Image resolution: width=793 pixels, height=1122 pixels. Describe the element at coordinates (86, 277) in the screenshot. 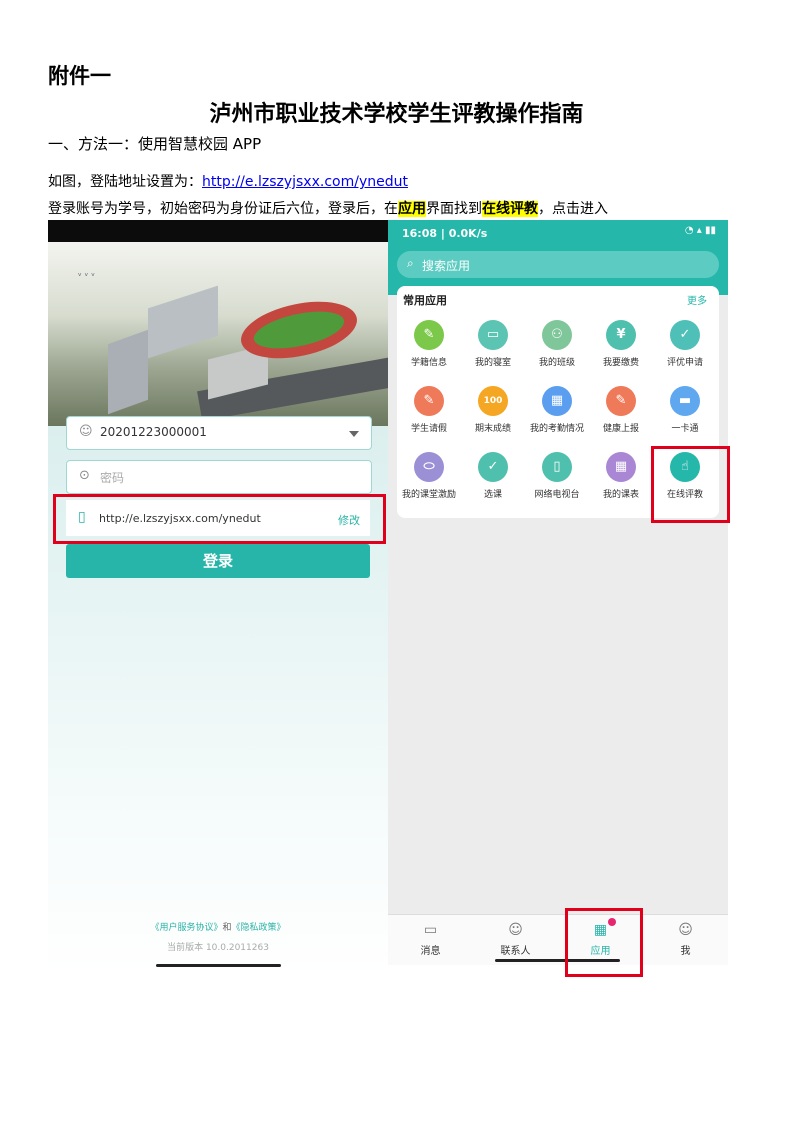

I see `birds-decoration: ᵛ ᵛ ᵛ` at that location.